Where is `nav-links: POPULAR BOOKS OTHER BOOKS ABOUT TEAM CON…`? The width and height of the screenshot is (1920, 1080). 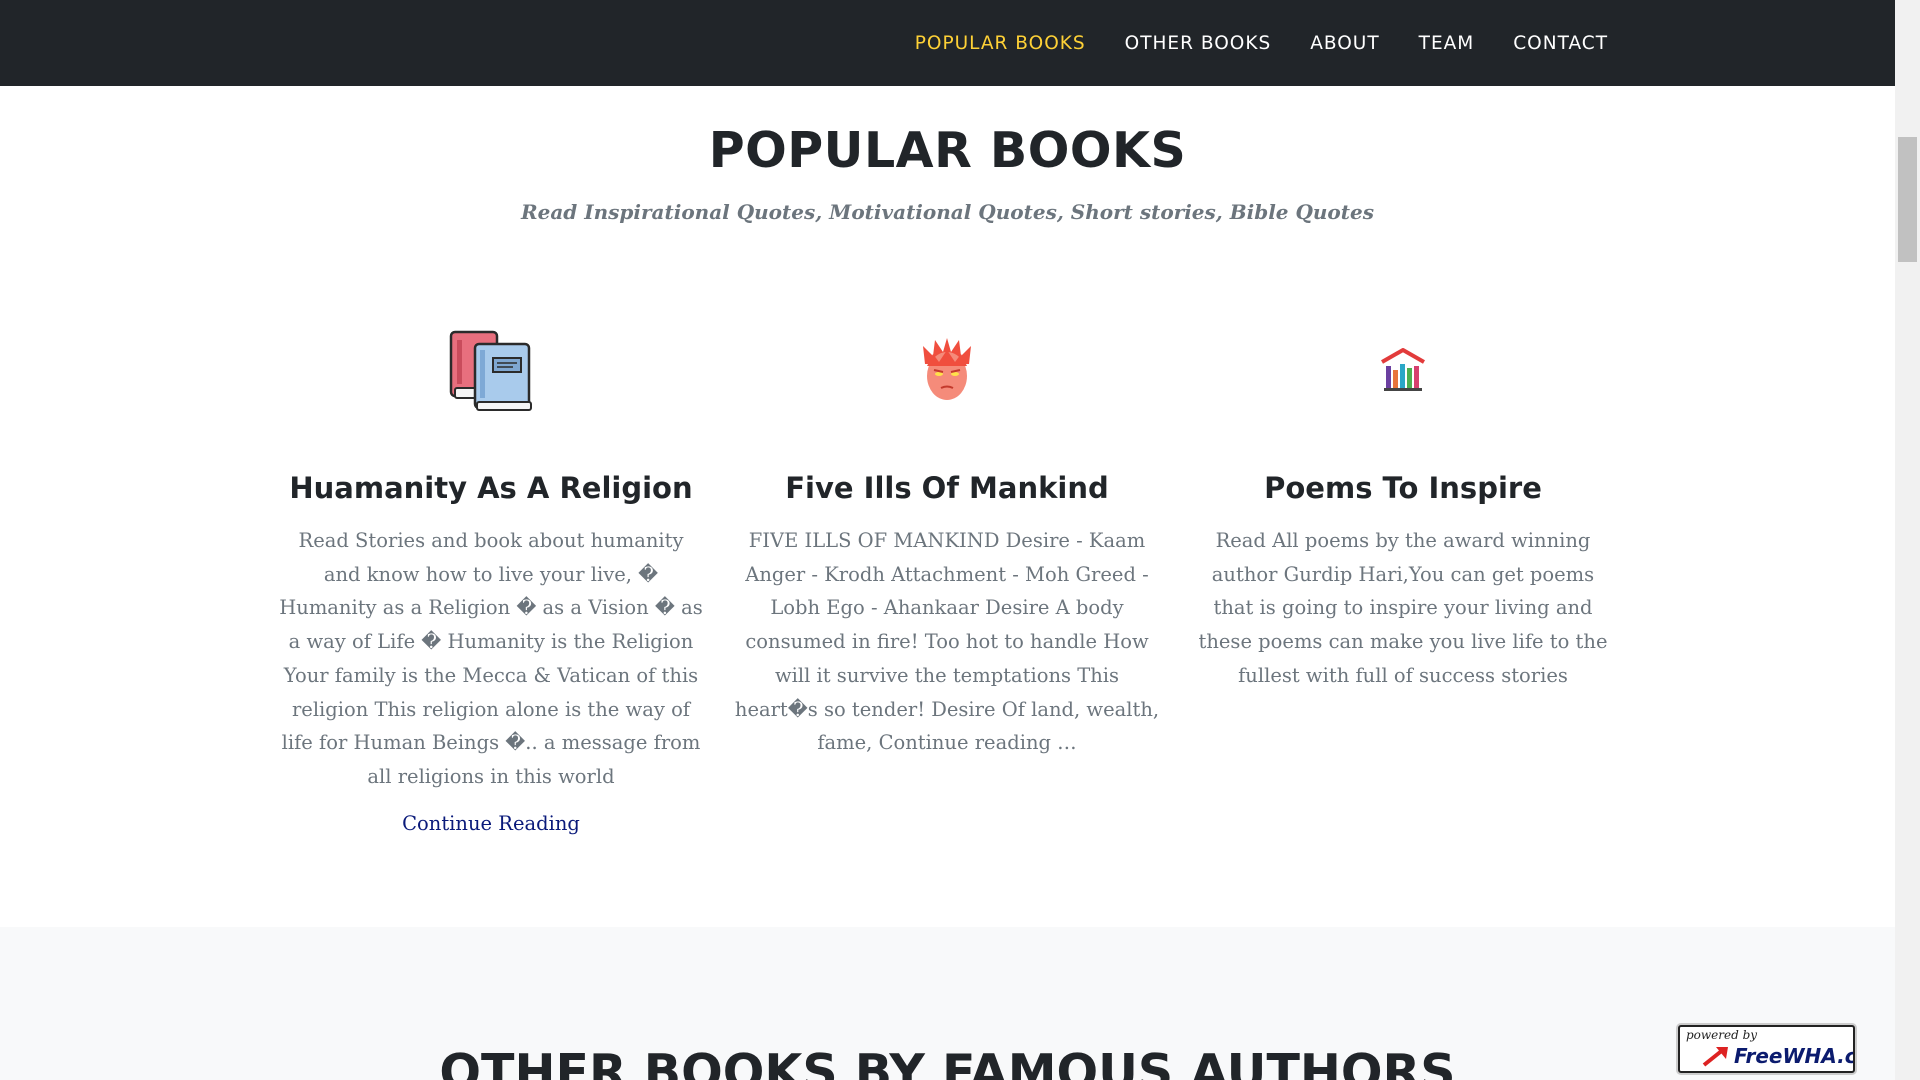
nav-links: POPULAR BOOKS OTHER BOOKS ABOUT TEAM CON… is located at coordinates (1261, 43).